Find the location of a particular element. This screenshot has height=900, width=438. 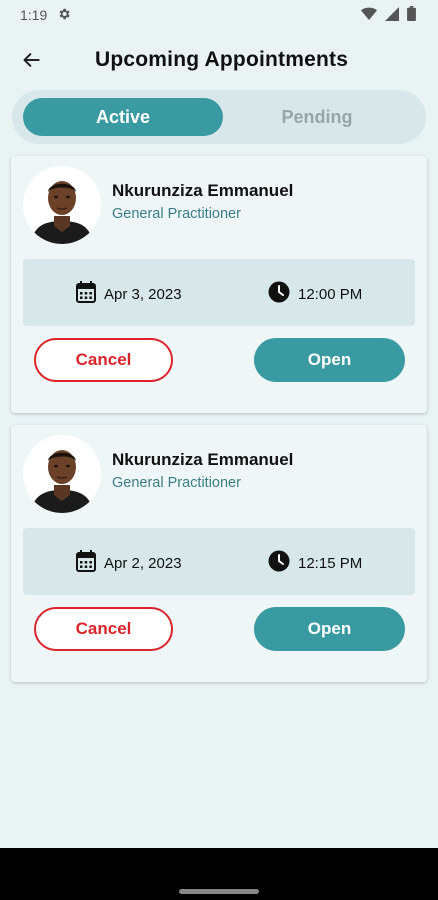

back-arrow-icon is located at coordinates (32, 60).